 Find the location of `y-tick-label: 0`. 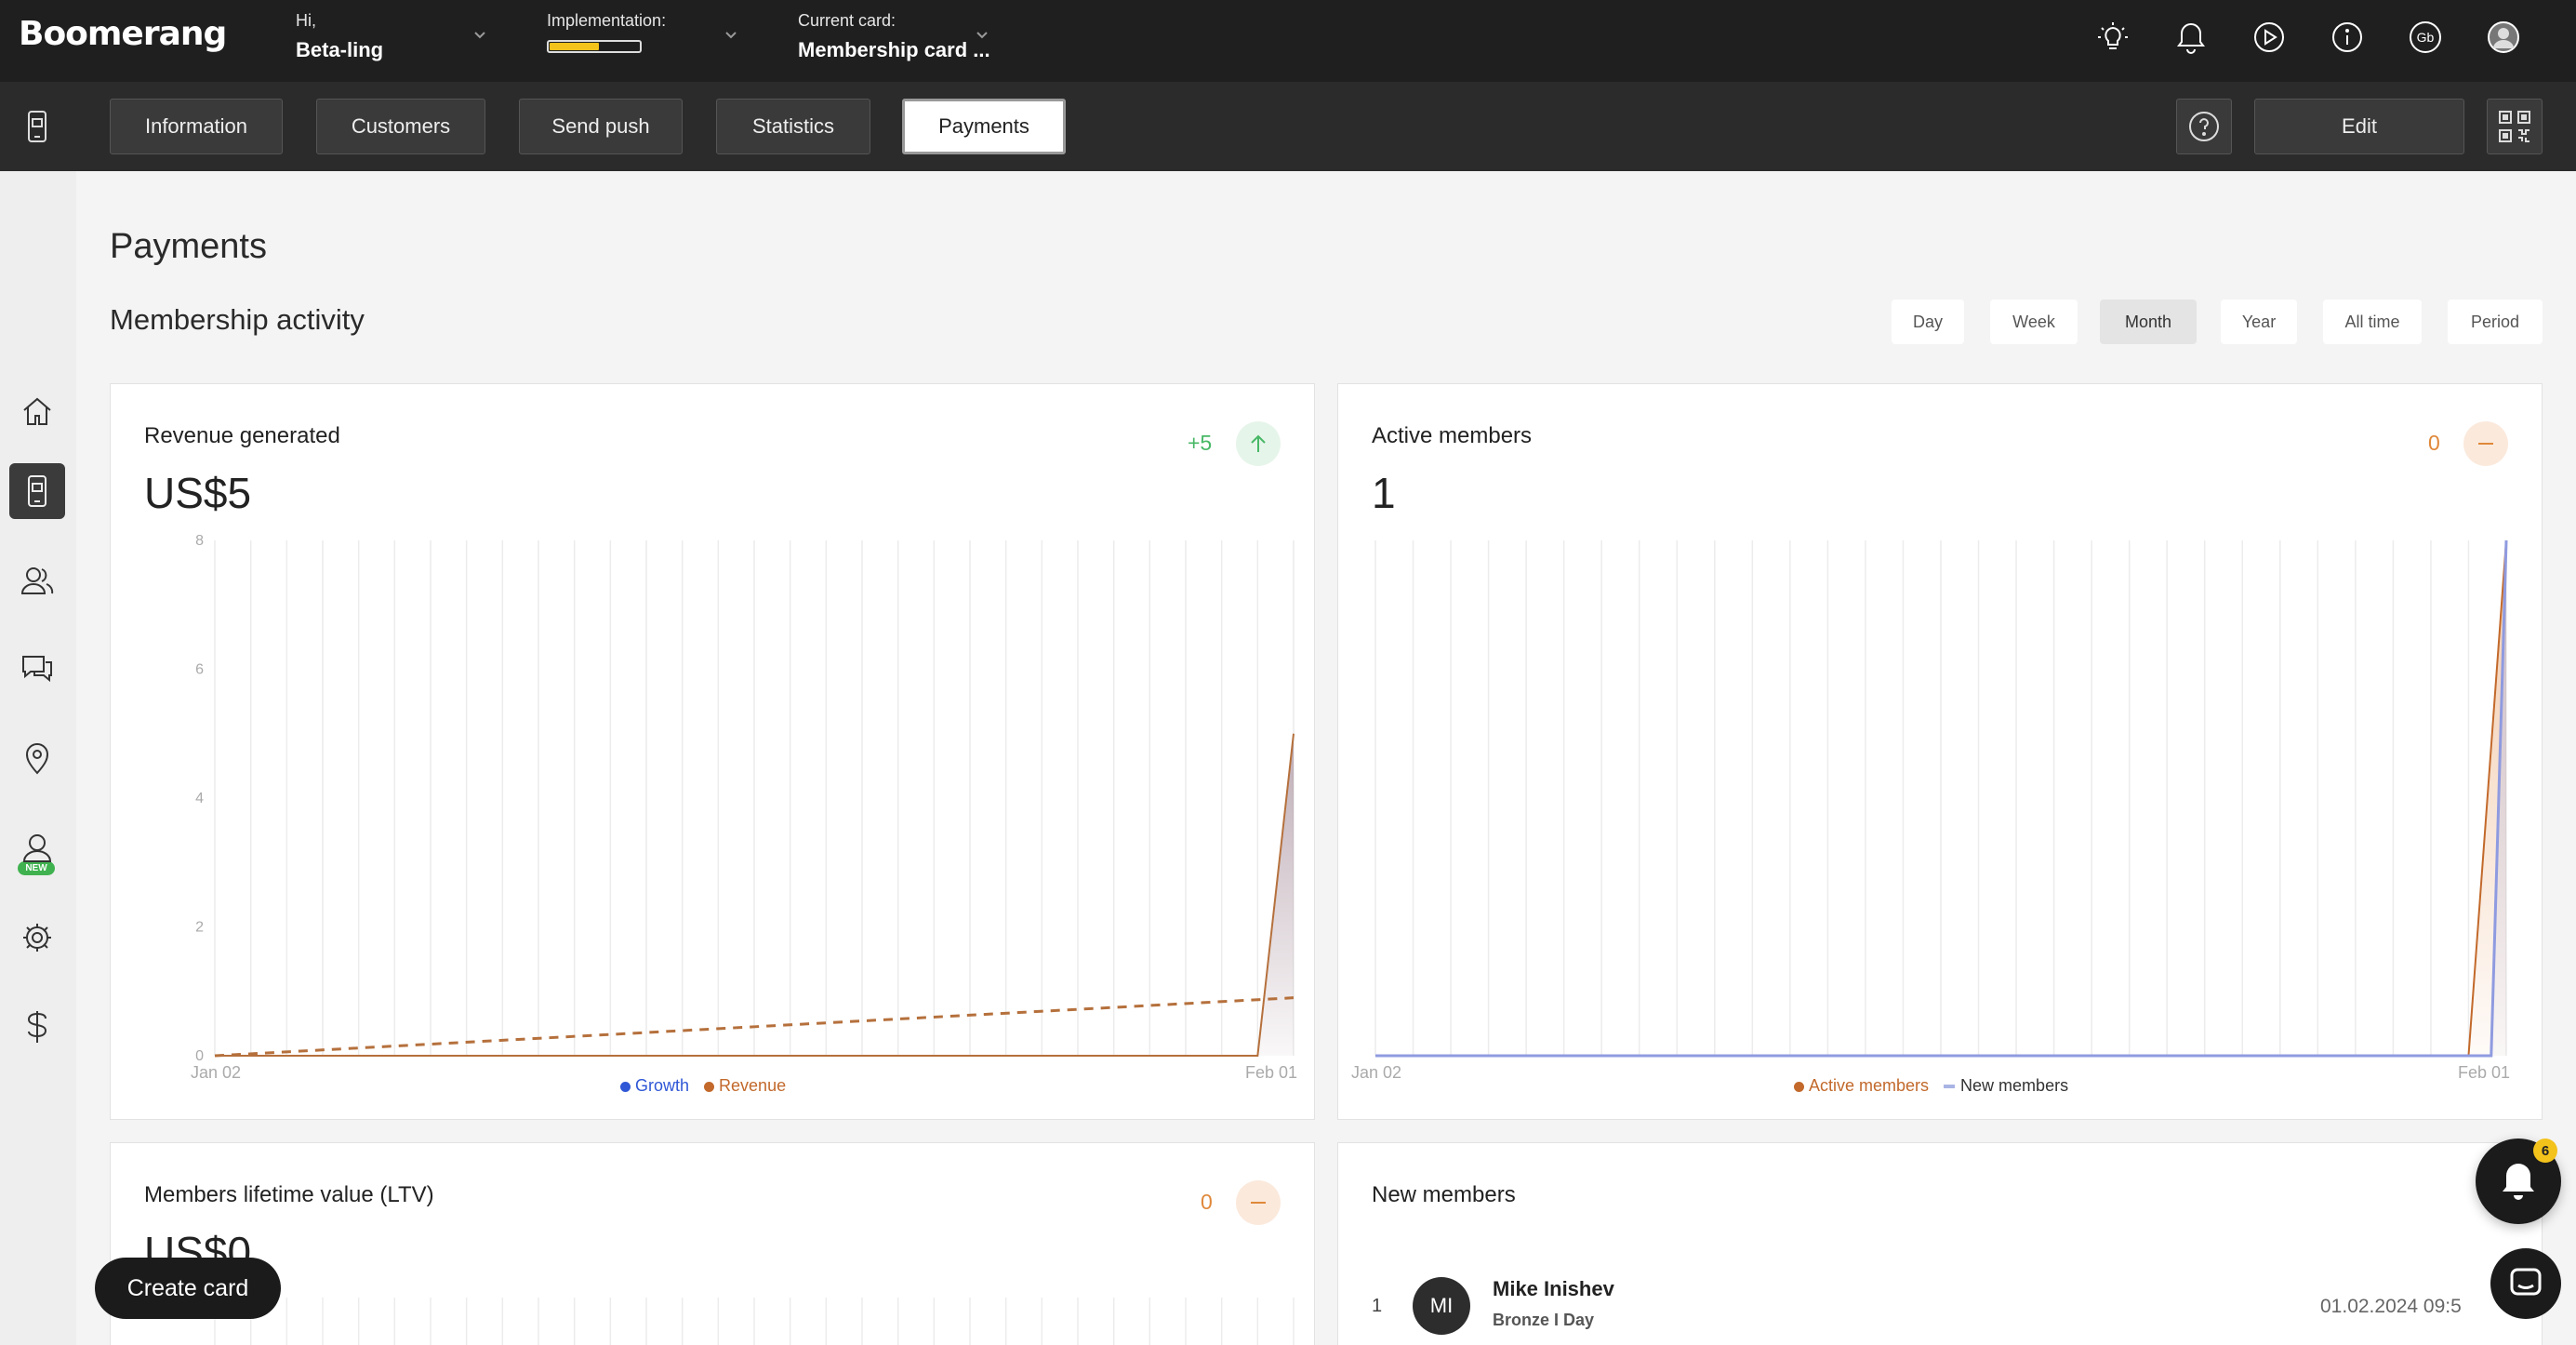

y-tick-label: 0 is located at coordinates (199, 1056).